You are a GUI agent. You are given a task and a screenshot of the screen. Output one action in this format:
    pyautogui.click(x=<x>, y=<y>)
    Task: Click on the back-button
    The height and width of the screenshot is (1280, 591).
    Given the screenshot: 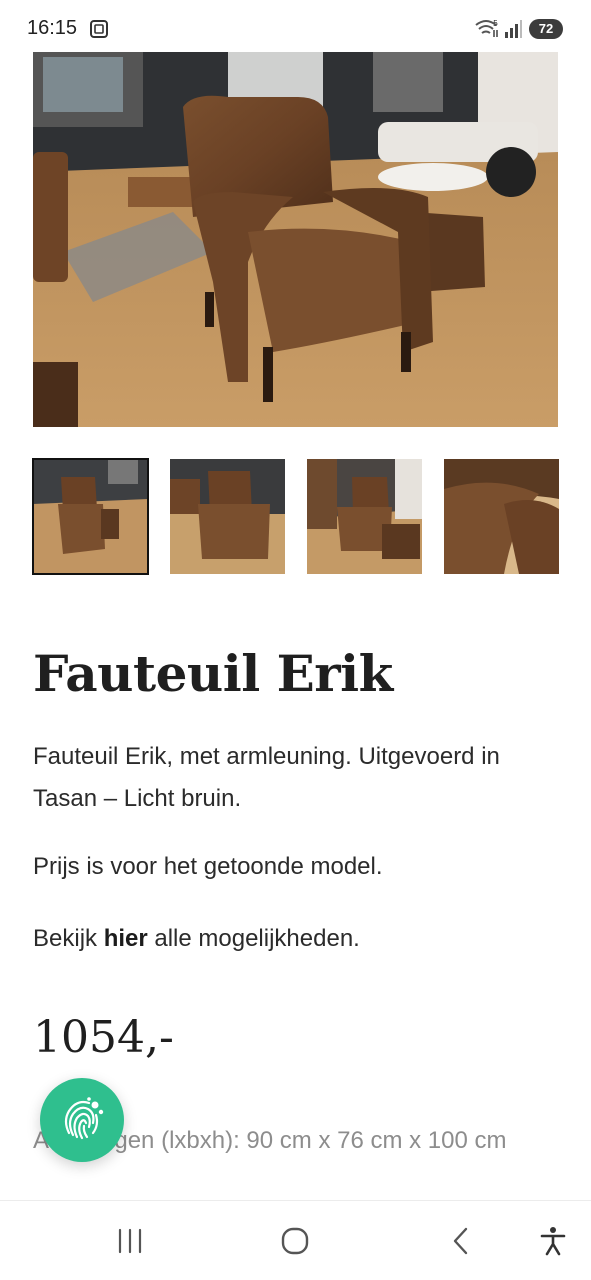 What is the action you would take?
    pyautogui.click(x=461, y=1241)
    